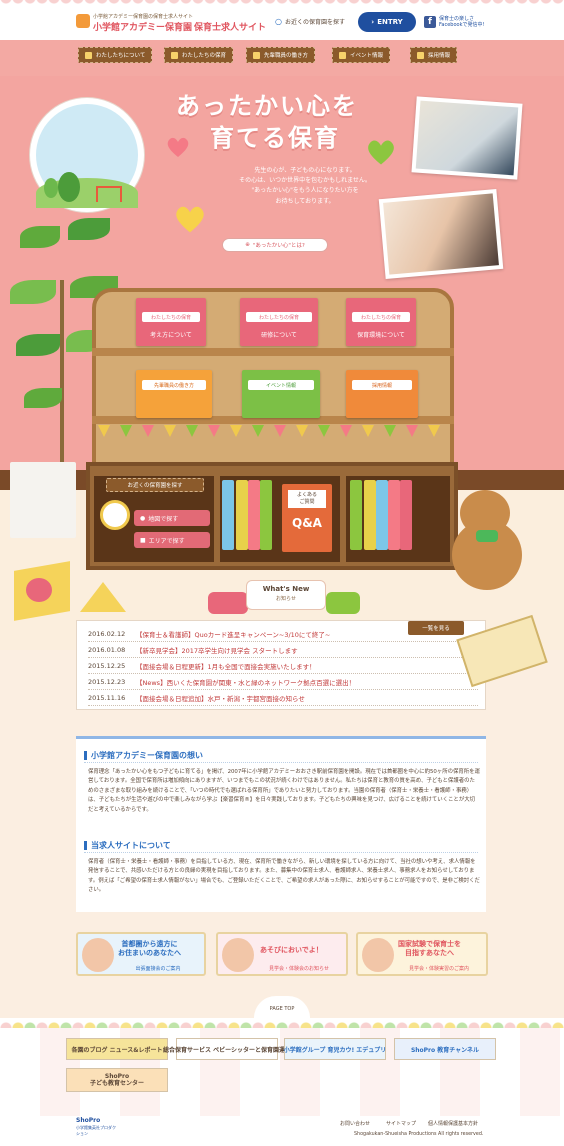  I want to click on facebook-link: f 保育士の楽しさ Facebookで発信中!, so click(459, 22).